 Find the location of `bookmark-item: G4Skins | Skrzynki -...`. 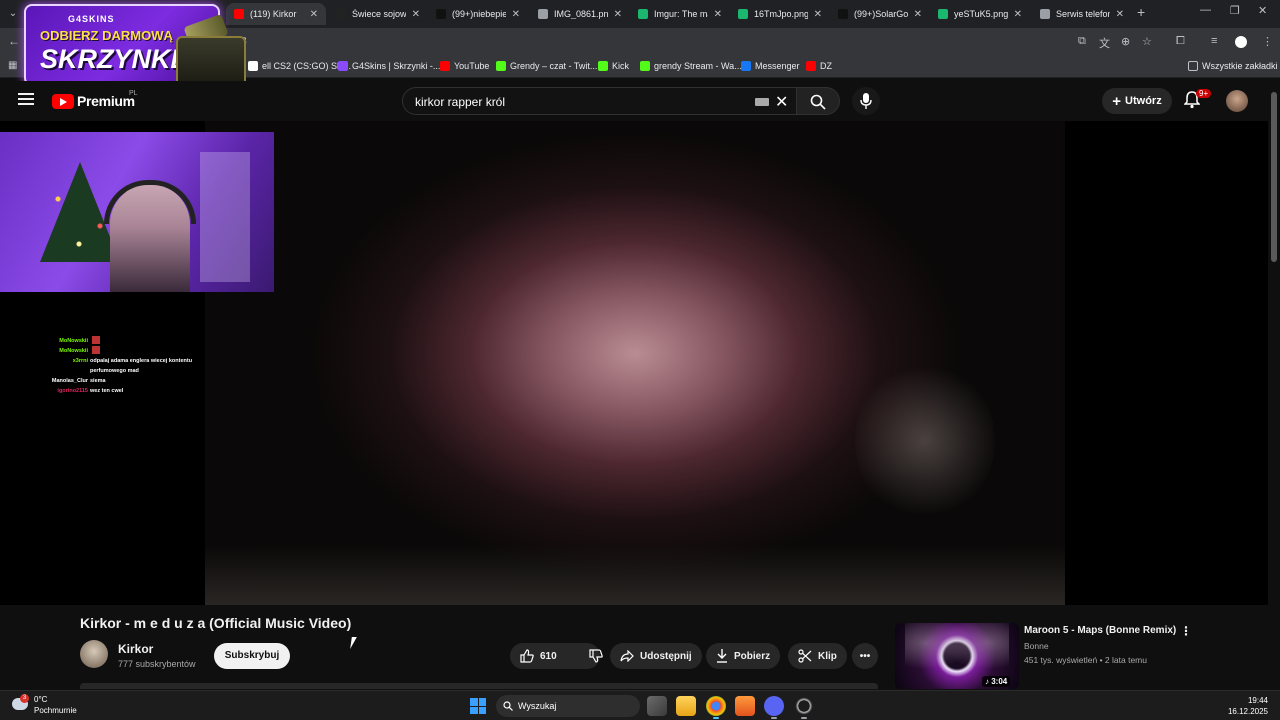

bookmark-item: G4Skins | Skrzynki -... is located at coordinates (389, 66).